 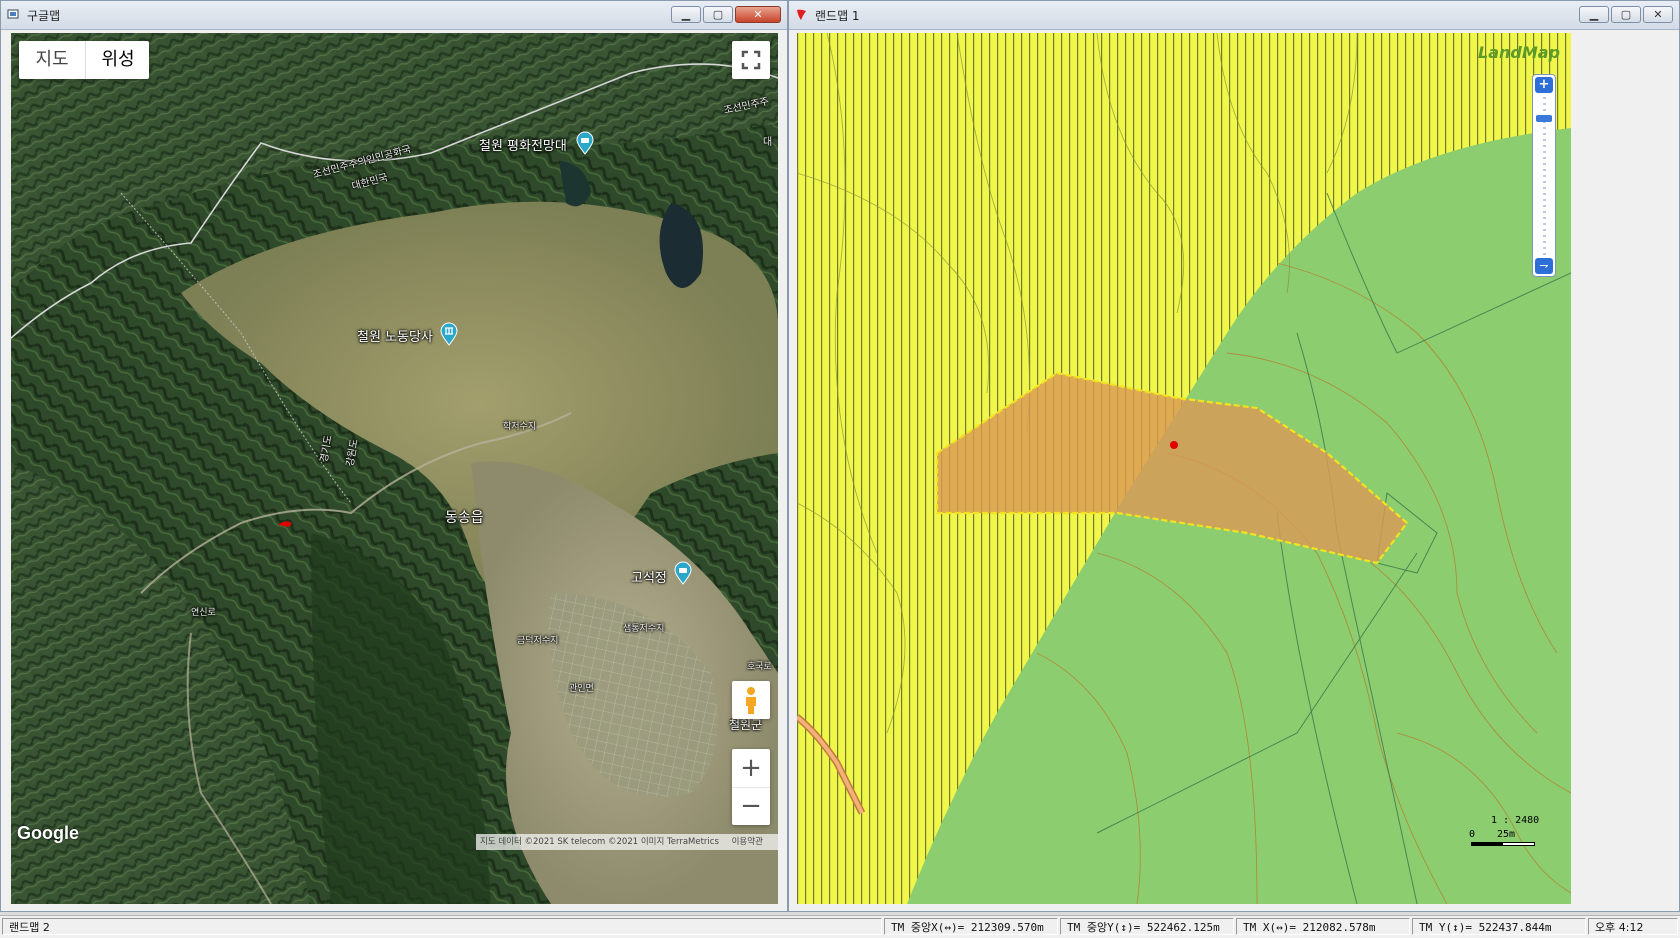 I want to click on zoom-slider: + ⇁, so click(x=1544, y=175).